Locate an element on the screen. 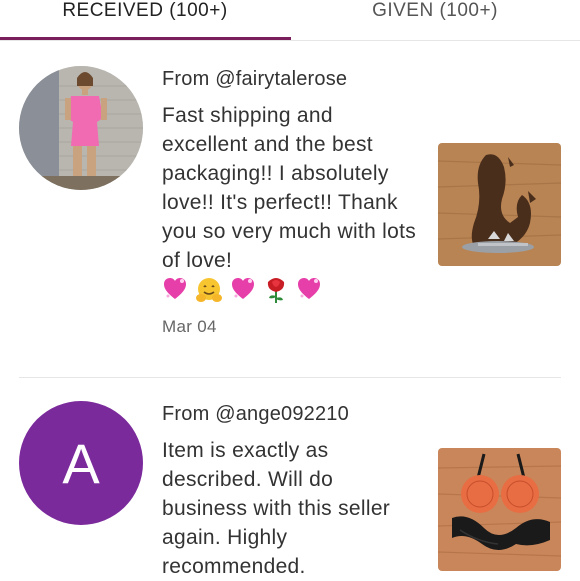 The height and width of the screenshot is (581, 580). avatar is located at coordinates (81, 128).